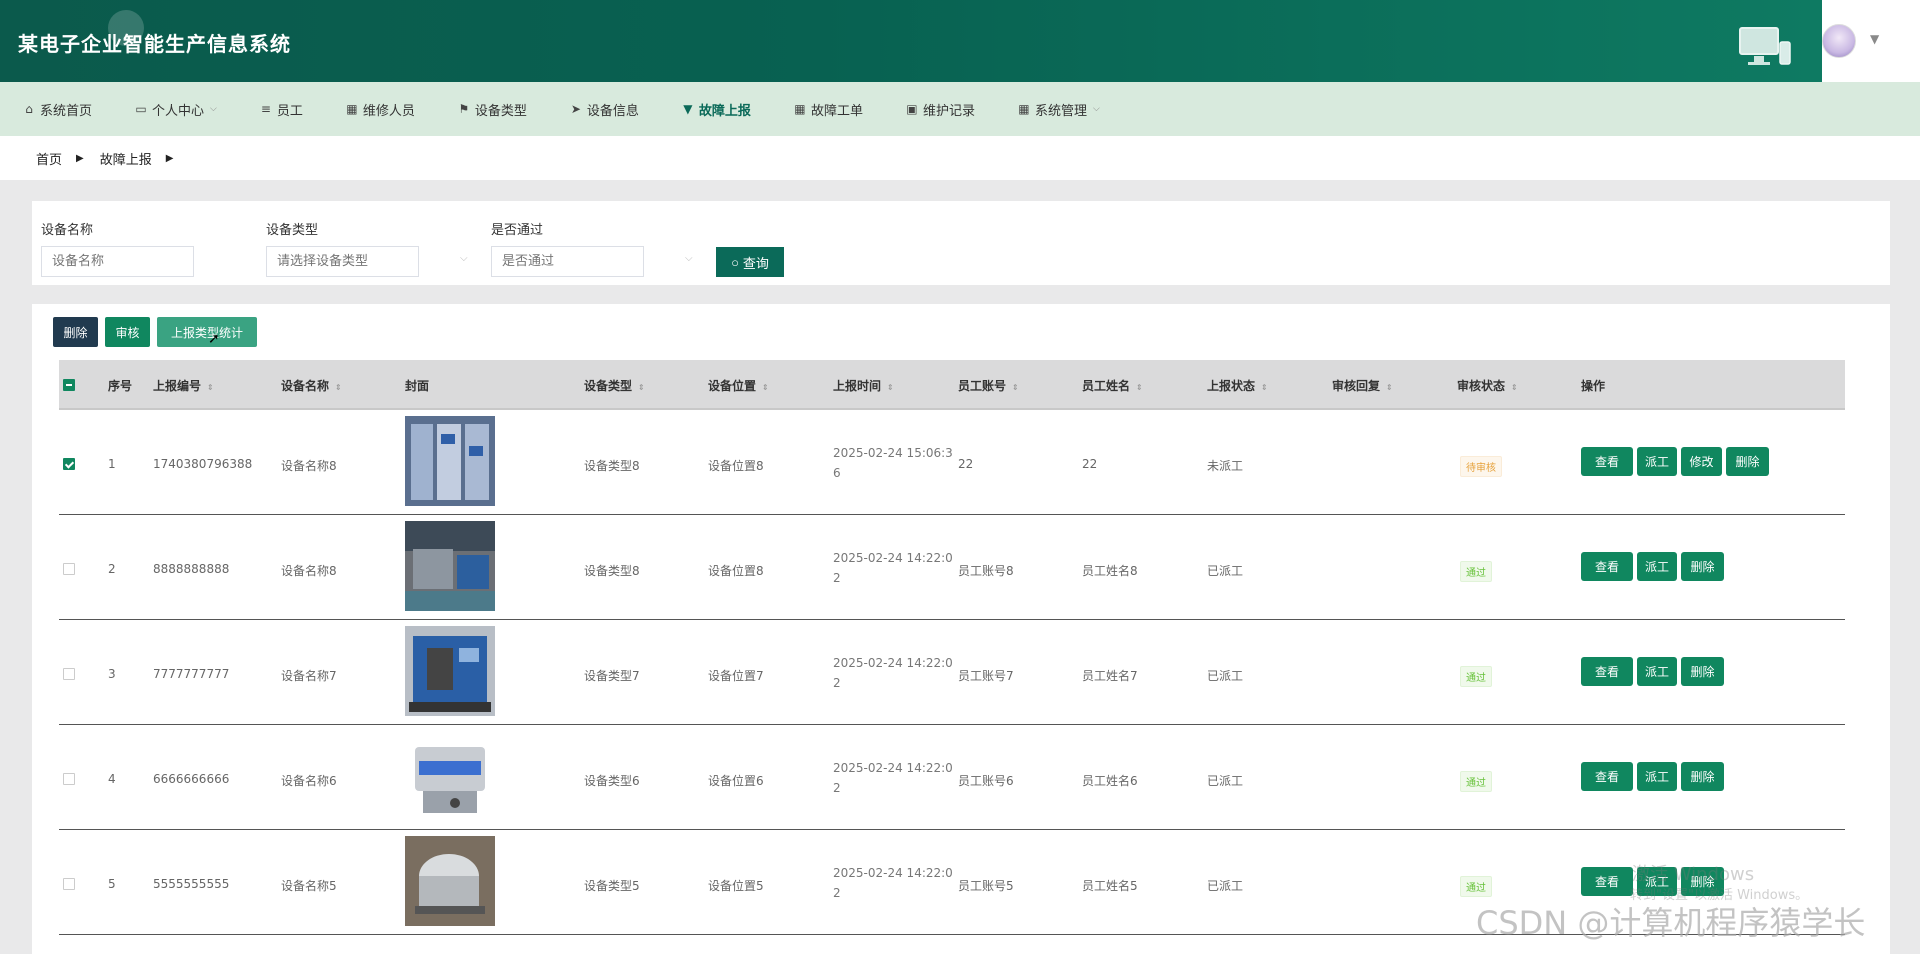  Describe the element at coordinates (309, 781) in the screenshot. I see `device-name: 设备名称6` at that location.